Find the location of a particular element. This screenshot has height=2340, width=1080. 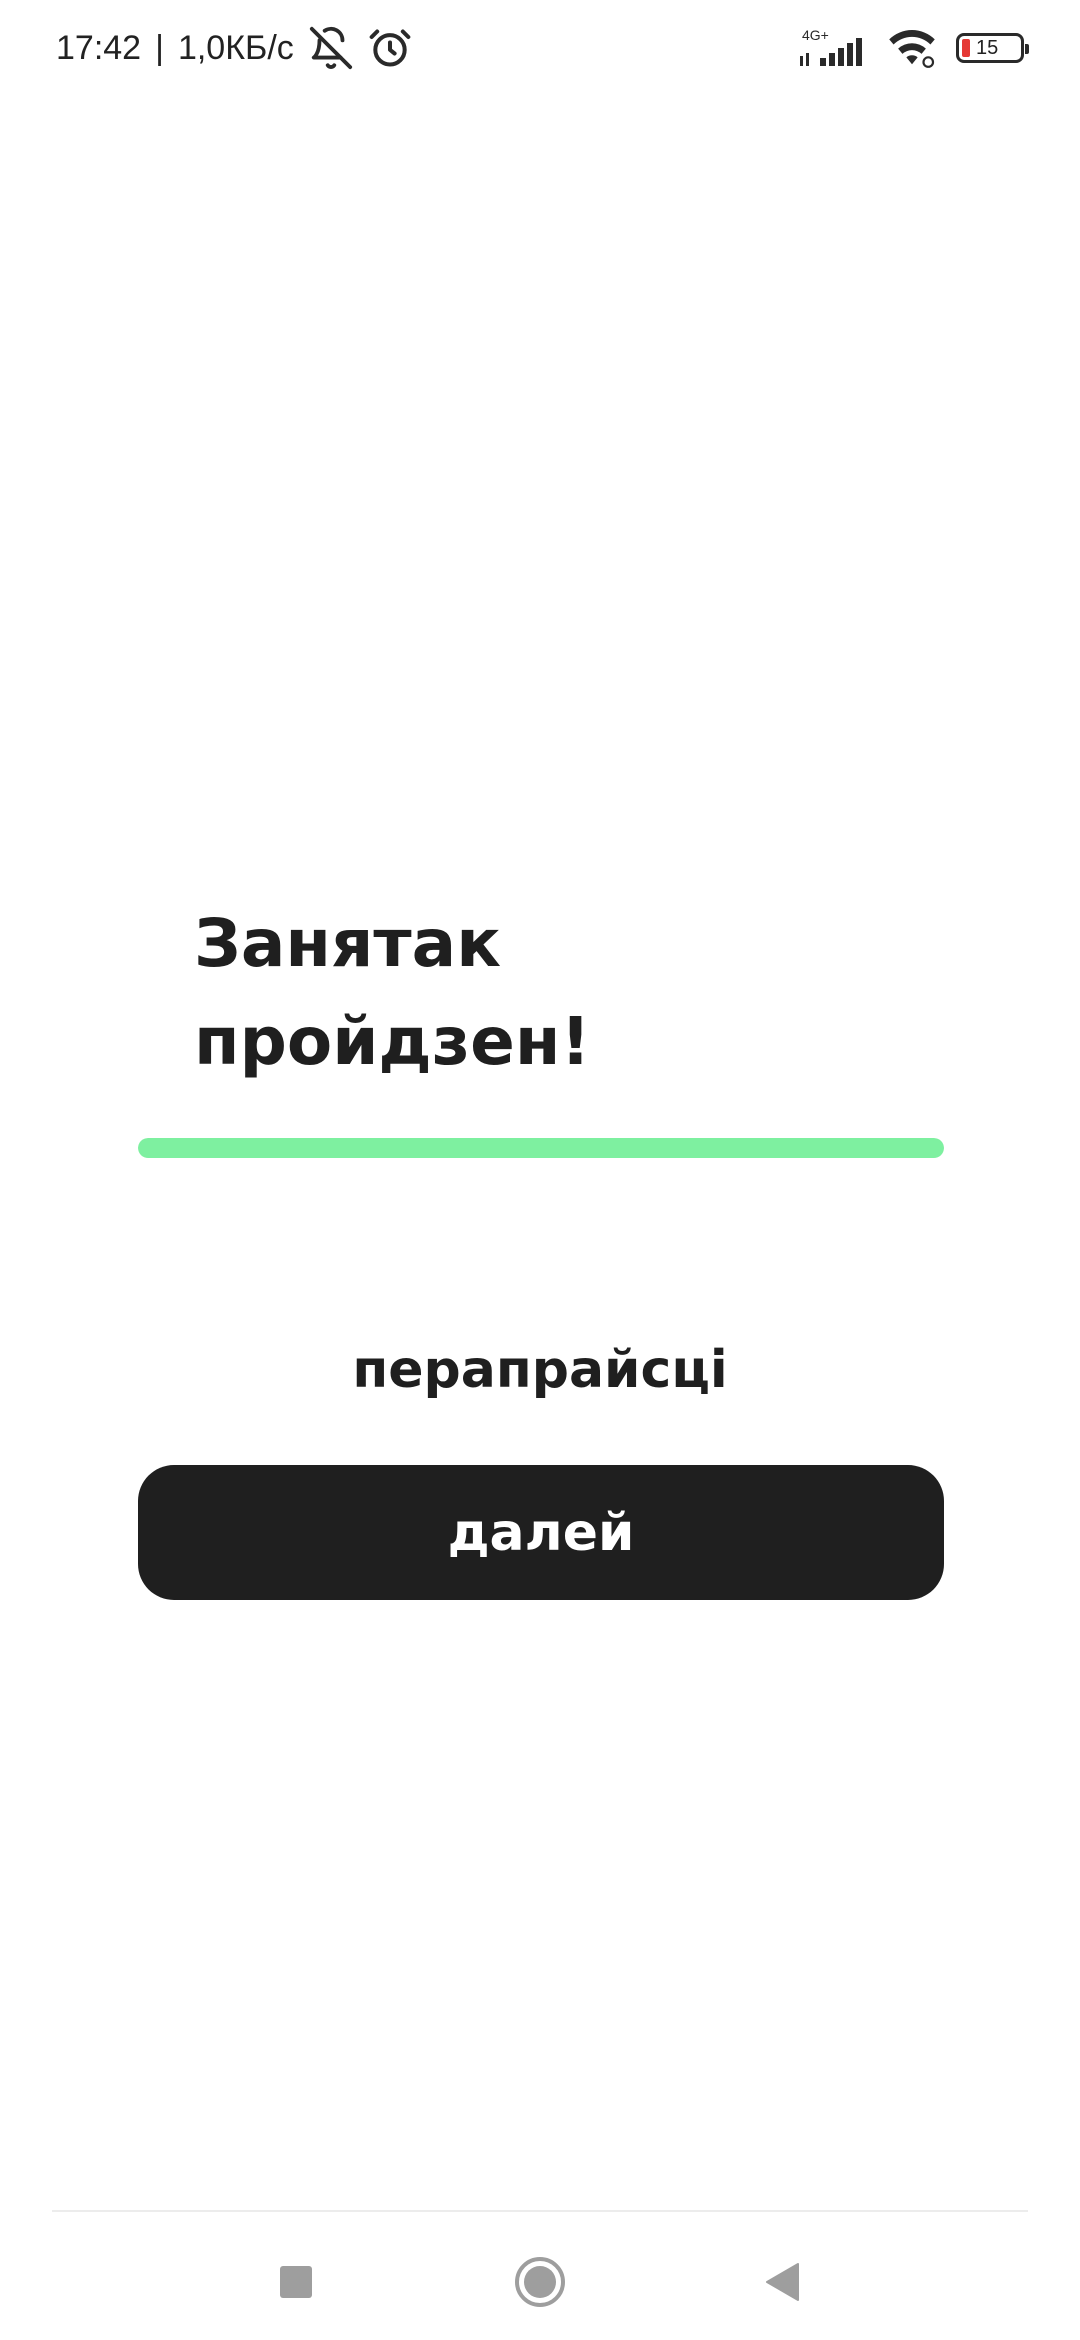

status-left: 17:42 | 1,0КБ/с is located at coordinates (234, 48).